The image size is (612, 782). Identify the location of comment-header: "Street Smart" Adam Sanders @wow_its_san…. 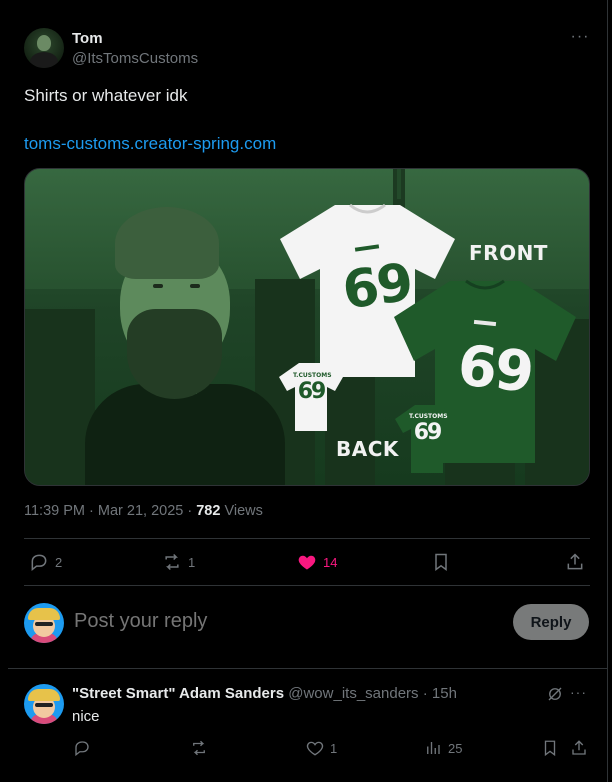
(264, 693).